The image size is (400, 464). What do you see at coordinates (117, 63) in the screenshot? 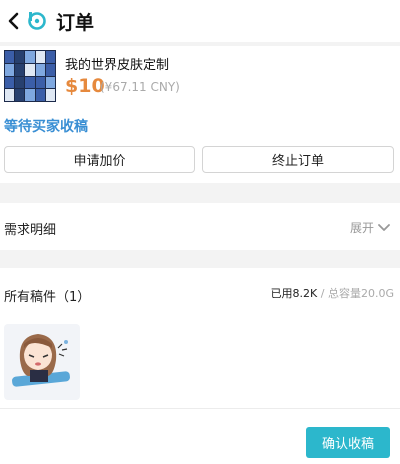
I see `product-title: 我的世界皮肤定制` at bounding box center [117, 63].